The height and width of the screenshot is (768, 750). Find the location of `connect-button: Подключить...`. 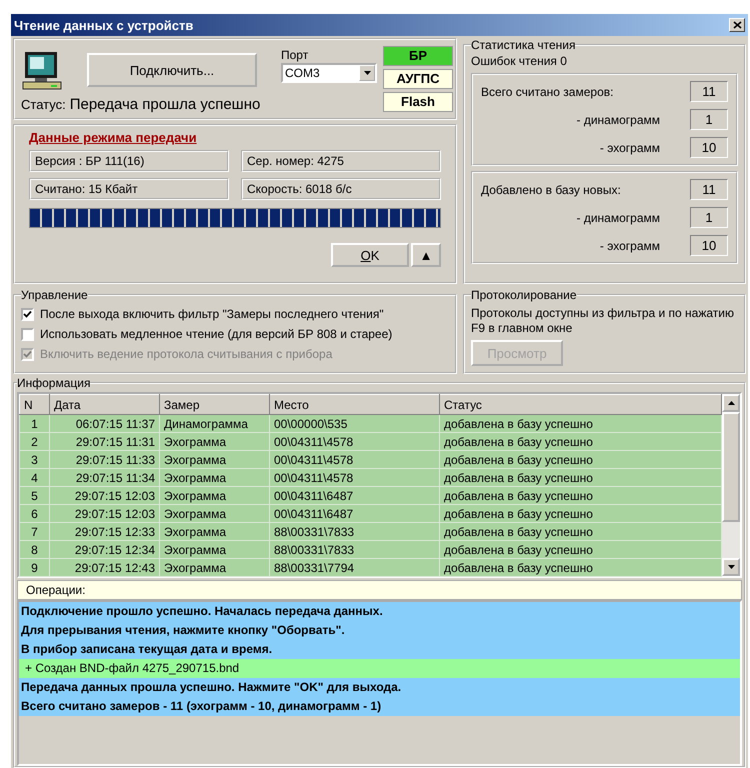

connect-button: Подключить... is located at coordinates (172, 70).